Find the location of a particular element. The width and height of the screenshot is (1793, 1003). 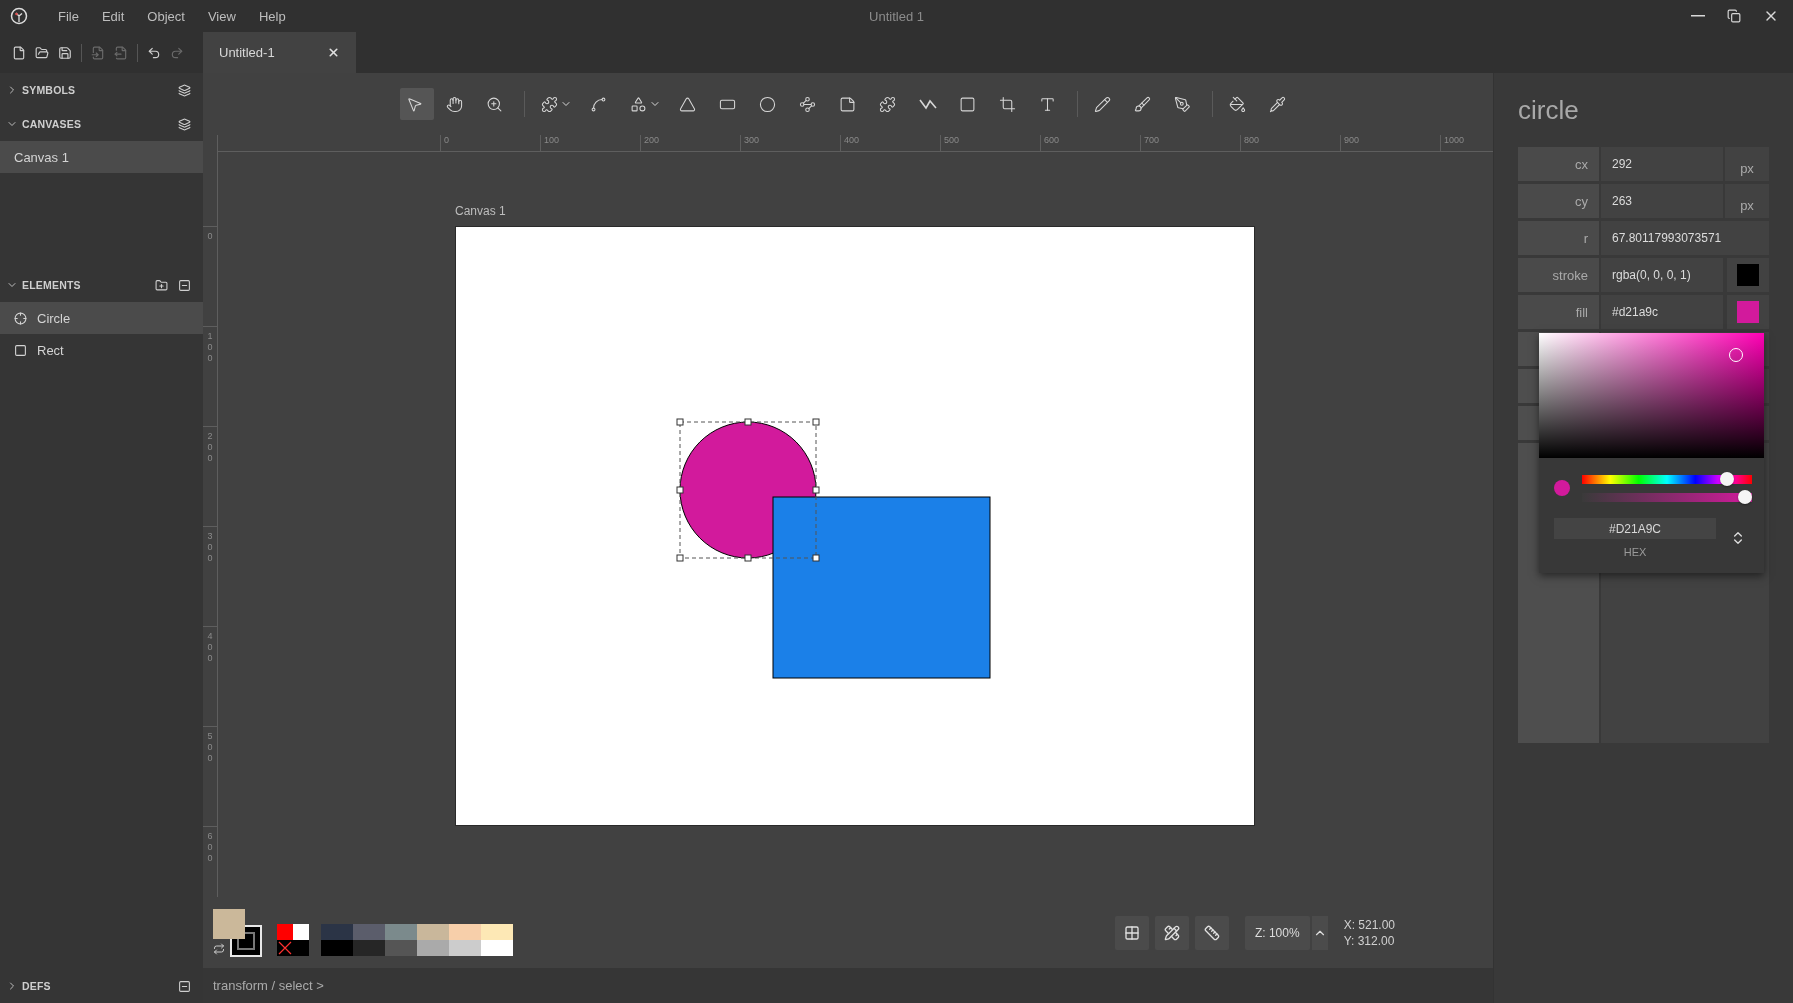

hue-thumb is located at coordinates (1726, 479).